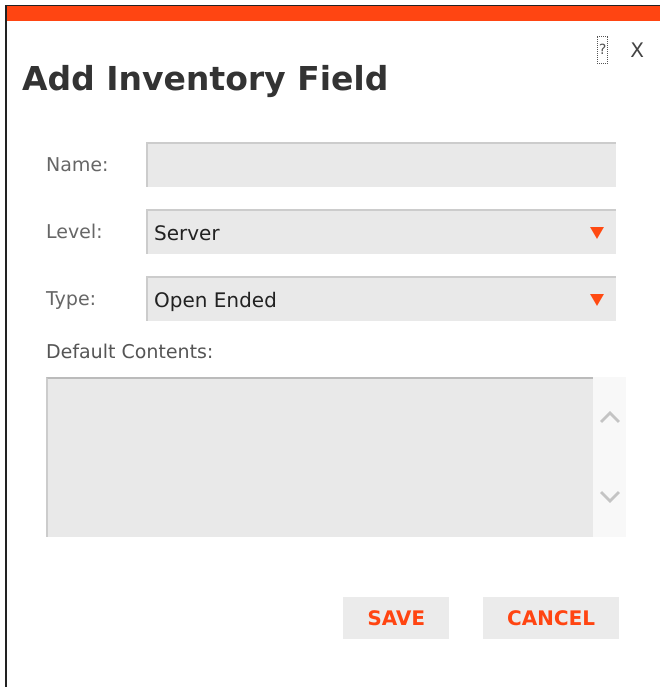 This screenshot has height=687, width=660. Describe the element at coordinates (78, 165) in the screenshot. I see `field-label: Name:` at that location.